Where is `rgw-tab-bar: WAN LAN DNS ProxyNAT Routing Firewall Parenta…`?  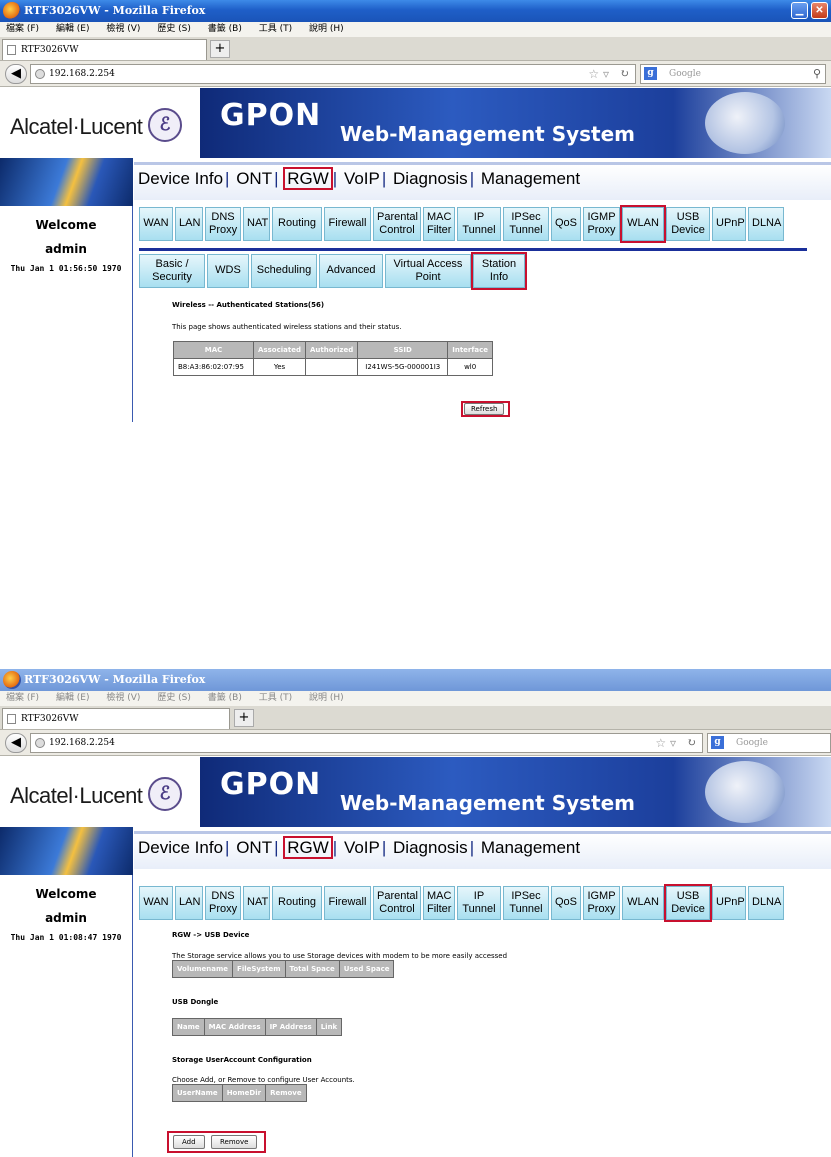
rgw-tab-bar: WAN LAN DNS ProxyNAT Routing Firewall Parenta… is located at coordinates (462, 224).